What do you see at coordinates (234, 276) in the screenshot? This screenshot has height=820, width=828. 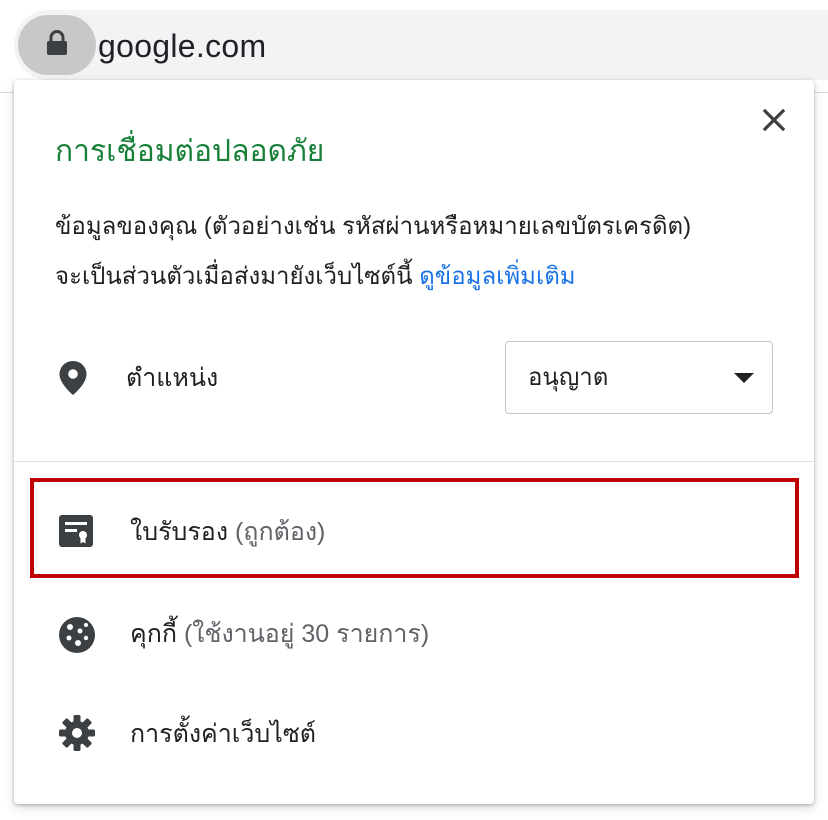 I see `description-line-2-text: จะเป็นส่วนตัวเมื่อส่งมายังเว็บไซต์นี้` at bounding box center [234, 276].